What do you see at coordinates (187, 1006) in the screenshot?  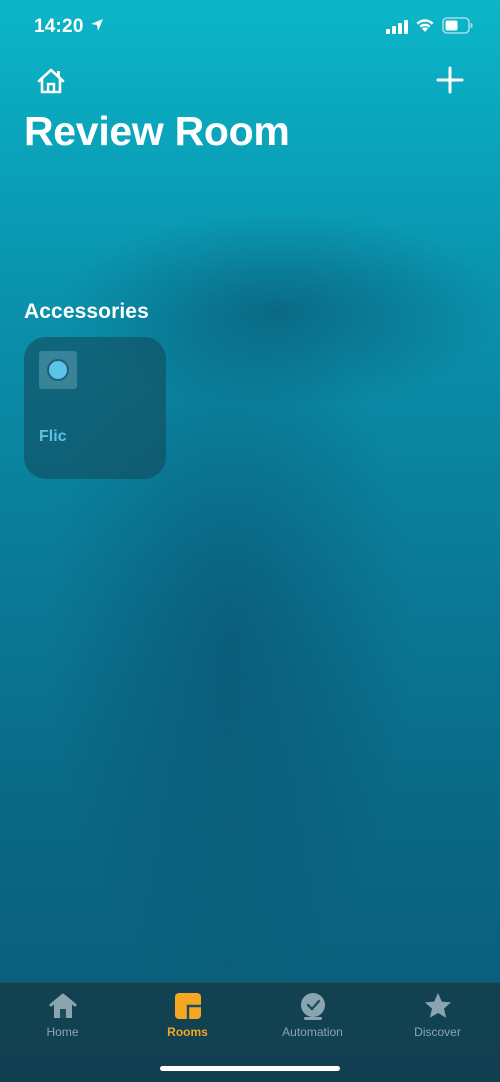 I see `rooms-icon` at bounding box center [187, 1006].